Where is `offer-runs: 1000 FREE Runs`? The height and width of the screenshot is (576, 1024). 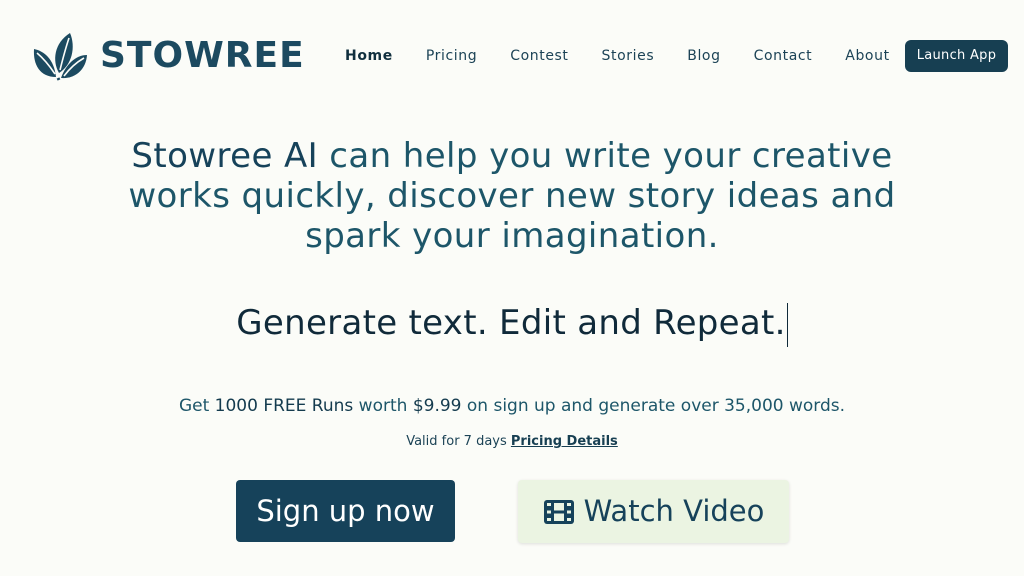 offer-runs: 1000 FREE Runs is located at coordinates (284, 406).